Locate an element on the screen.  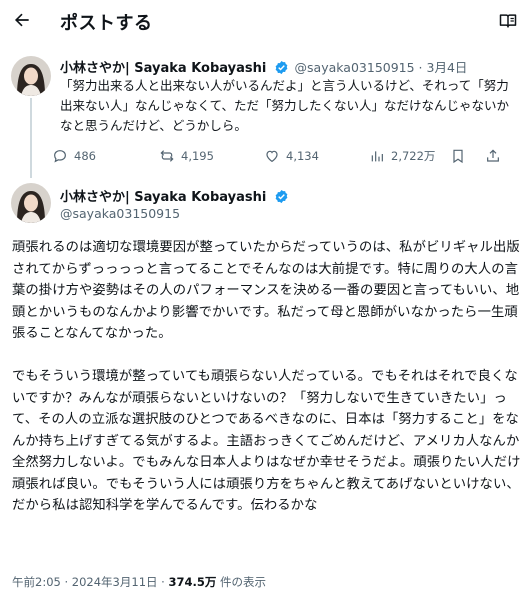
page-title: ポストする is located at coordinates (106, 23).